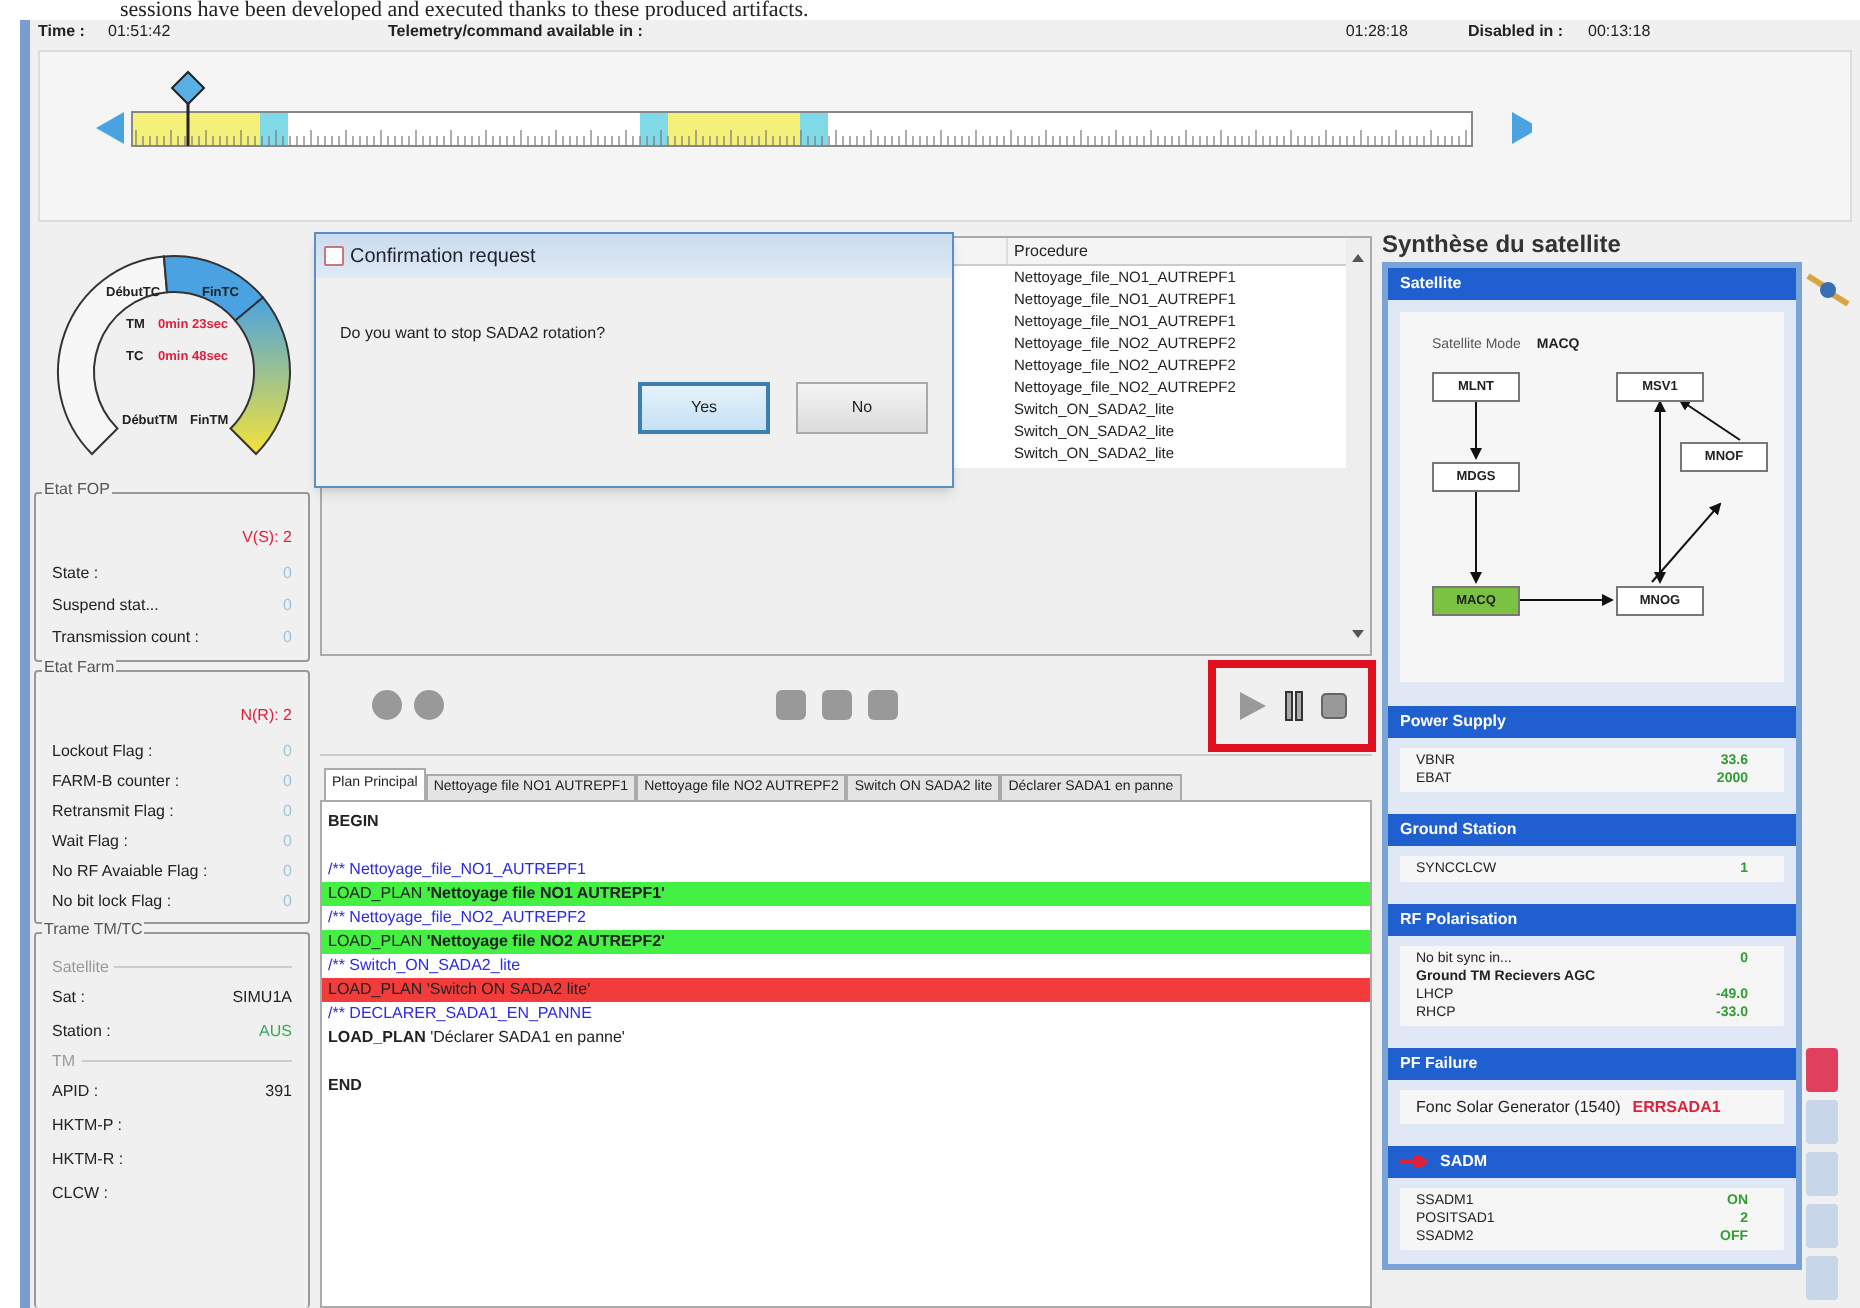 The height and width of the screenshot is (1308, 1860). What do you see at coordinates (266, 538) in the screenshot?
I see `counter-value: V(S): 2` at bounding box center [266, 538].